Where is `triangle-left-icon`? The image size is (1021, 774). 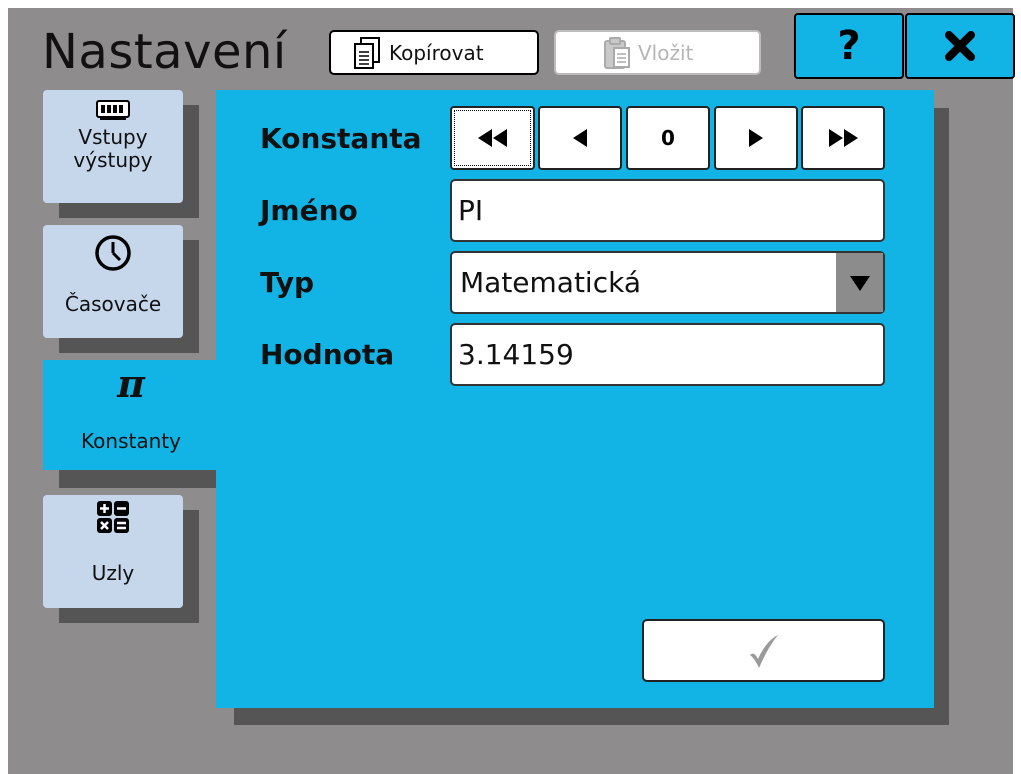 triangle-left-icon is located at coordinates (580, 138).